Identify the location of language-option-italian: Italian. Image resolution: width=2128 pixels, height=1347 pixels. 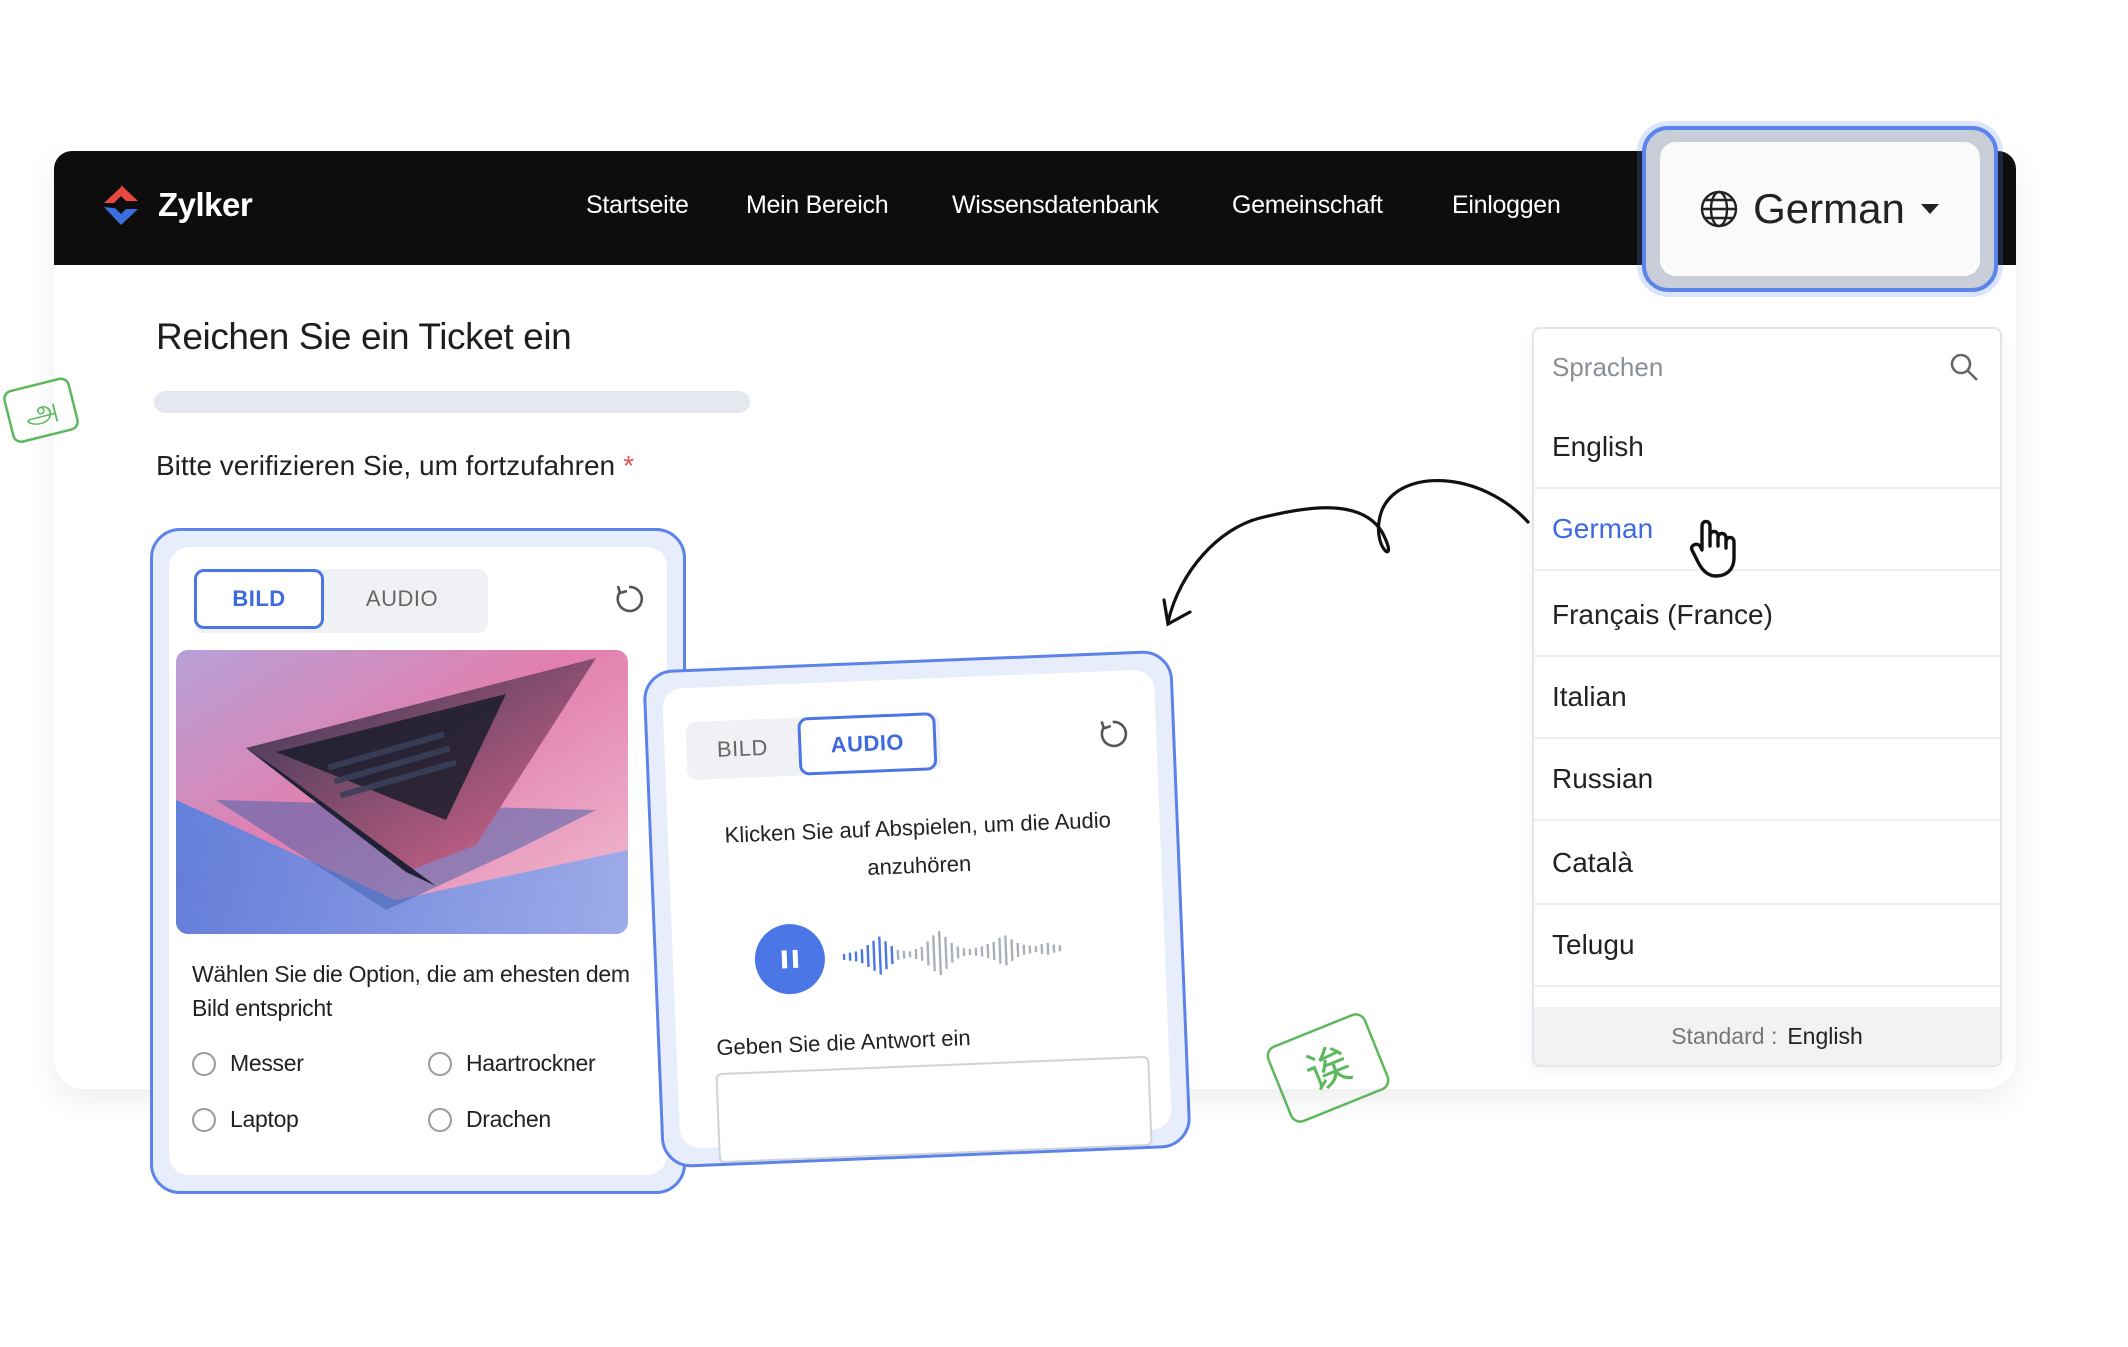
(1767, 698).